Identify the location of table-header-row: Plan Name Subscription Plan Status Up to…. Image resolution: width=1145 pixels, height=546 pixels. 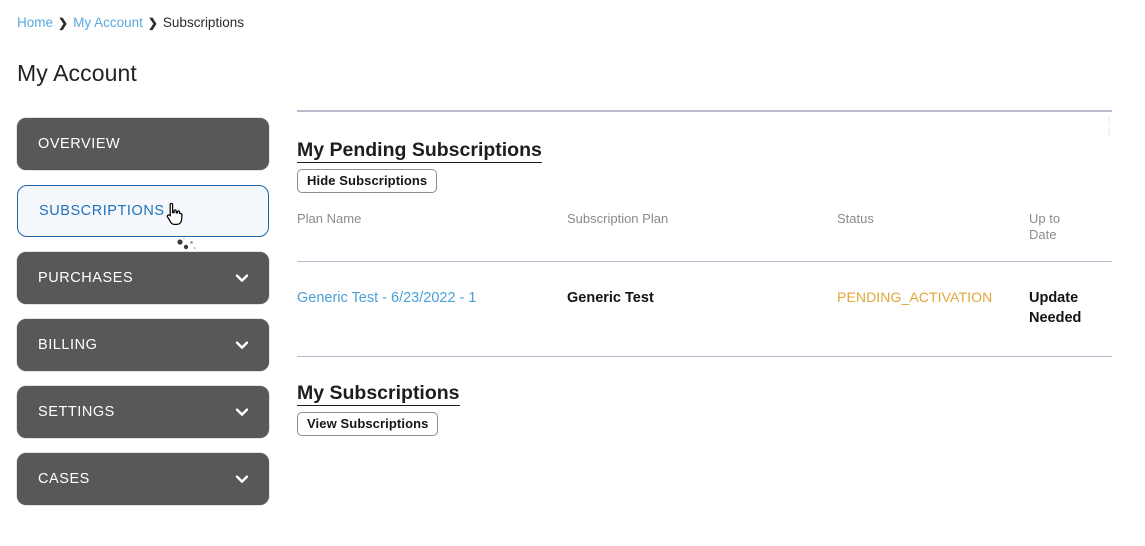
(704, 236).